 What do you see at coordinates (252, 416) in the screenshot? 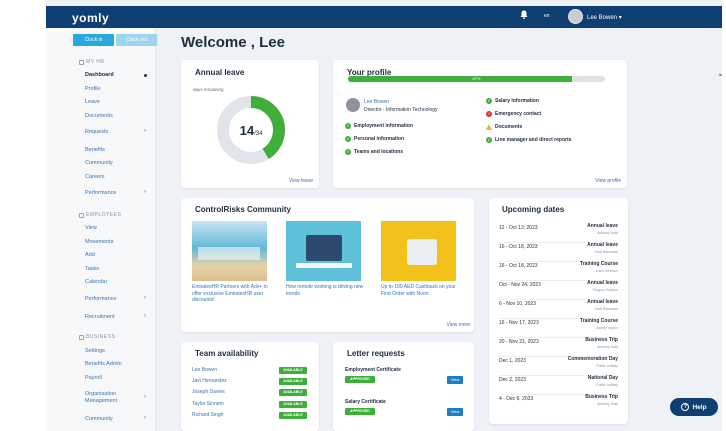
I see `table-row: Richard Singh AVAILABLE` at bounding box center [252, 416].